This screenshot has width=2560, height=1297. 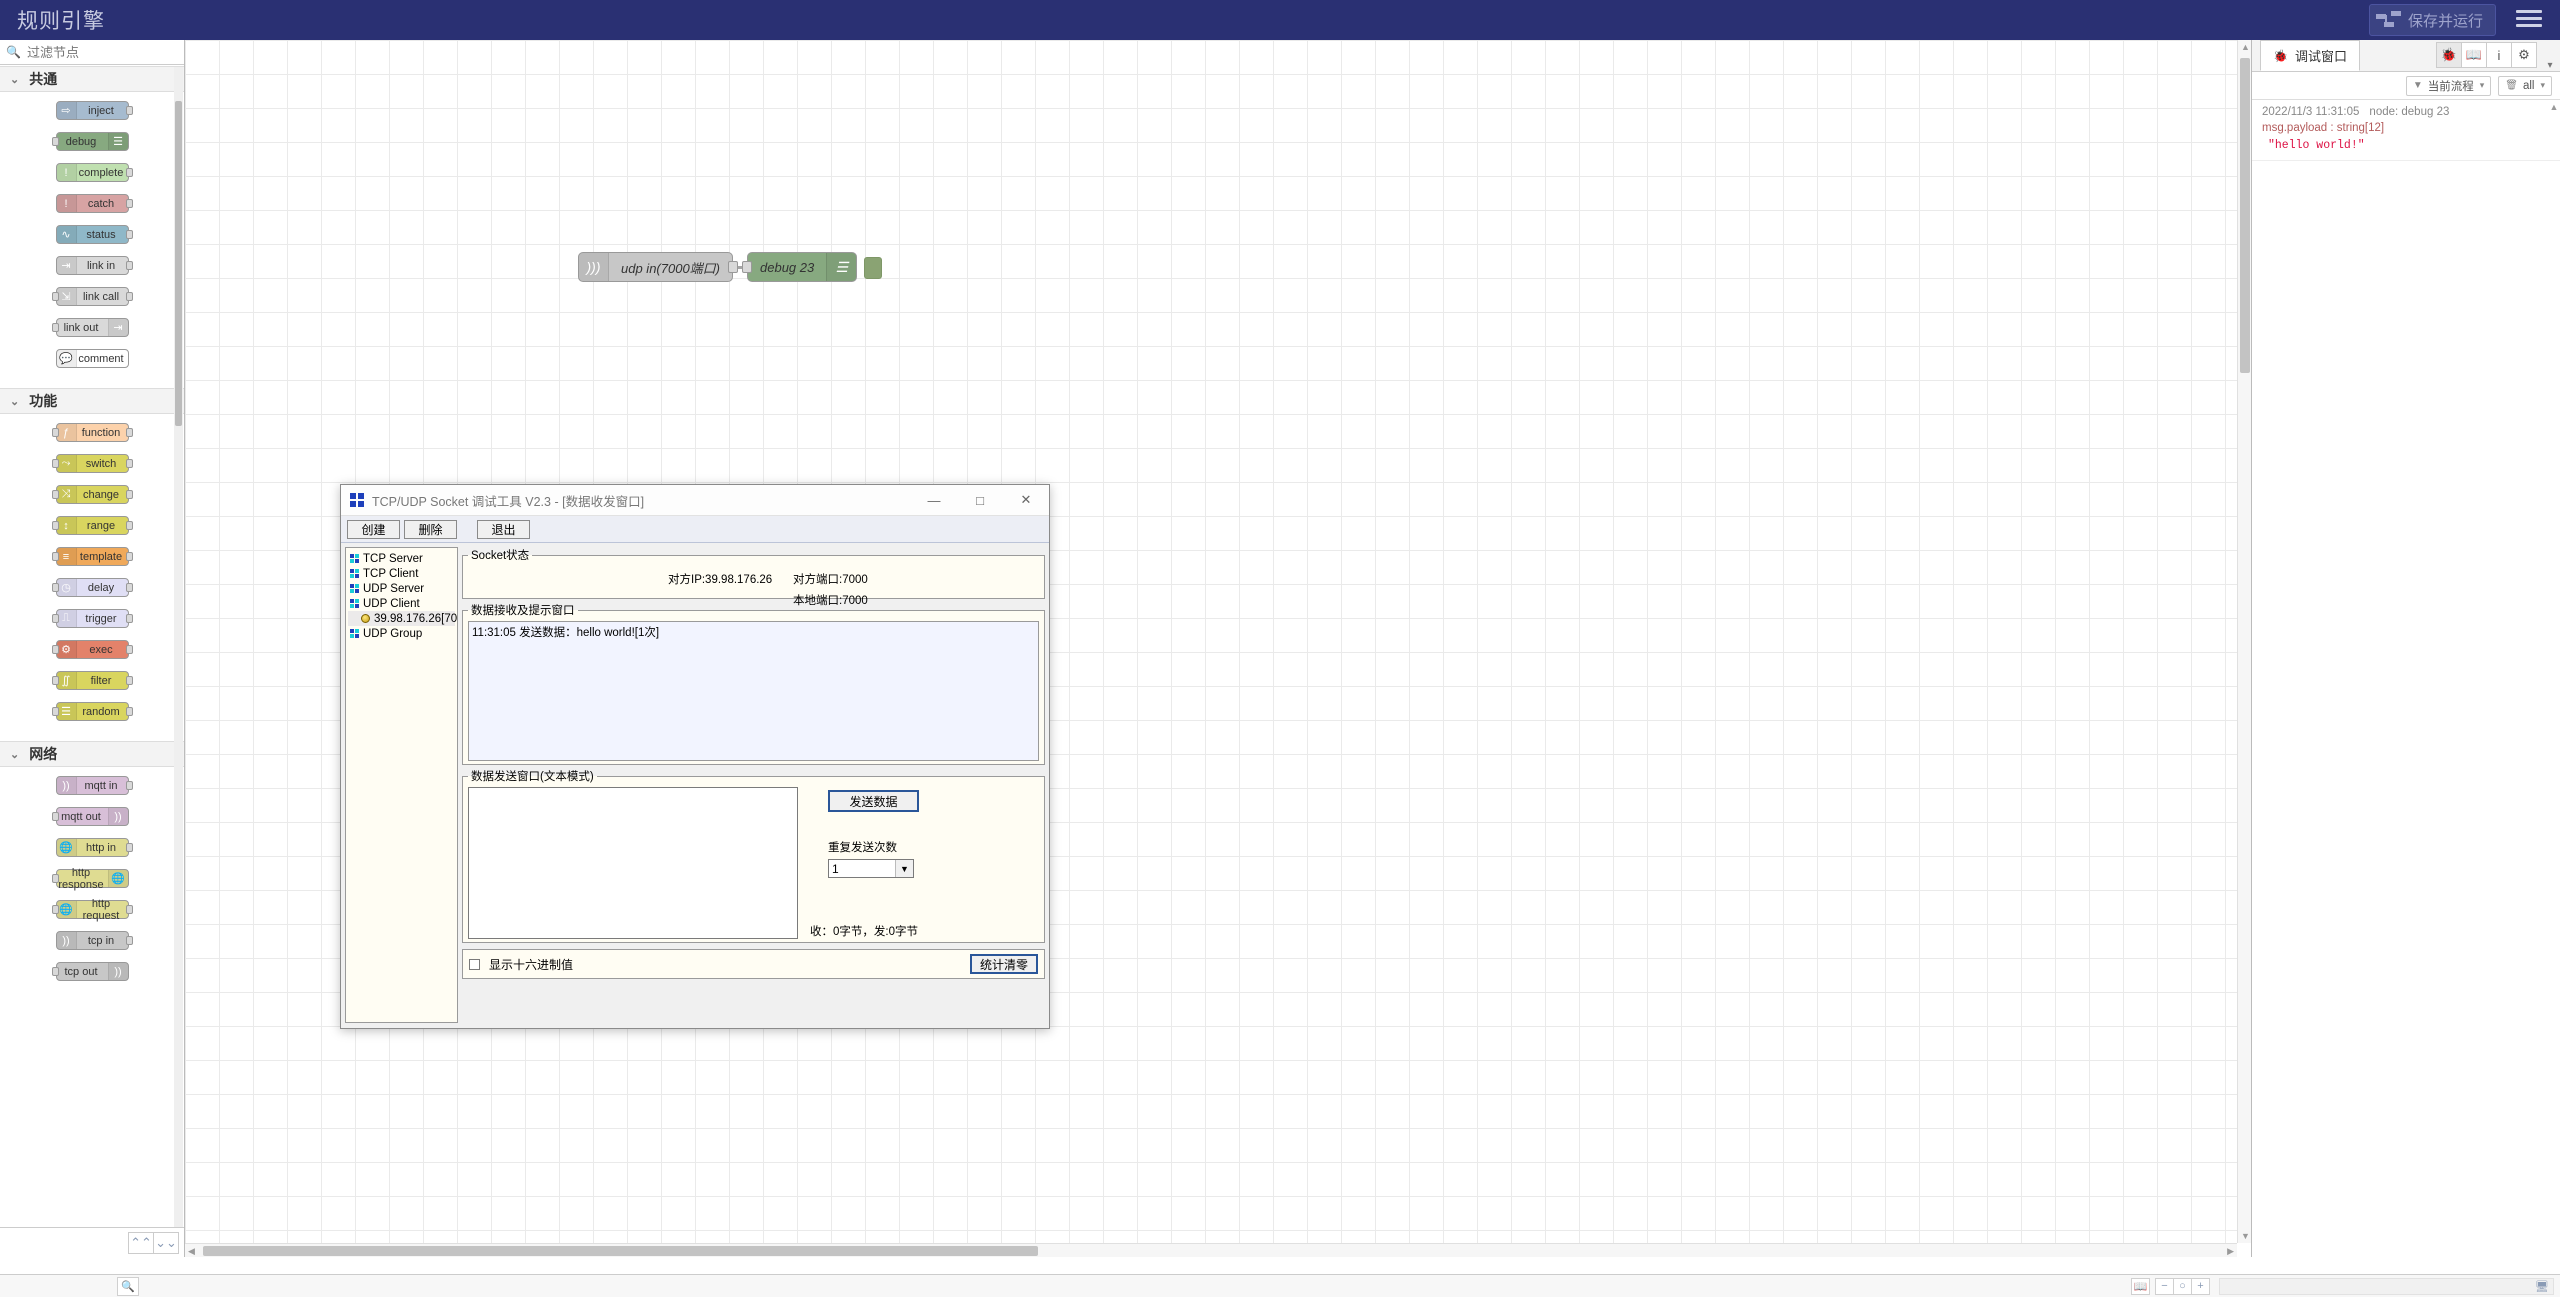 What do you see at coordinates (2230, 1251) in the screenshot?
I see `scroll-right-arrow: ▶` at bounding box center [2230, 1251].